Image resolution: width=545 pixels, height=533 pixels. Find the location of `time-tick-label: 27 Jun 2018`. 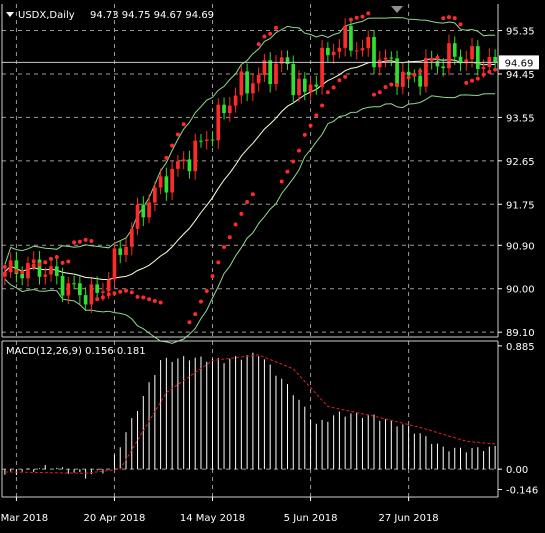

time-tick-label: 27 Jun 2018 is located at coordinates (409, 518).